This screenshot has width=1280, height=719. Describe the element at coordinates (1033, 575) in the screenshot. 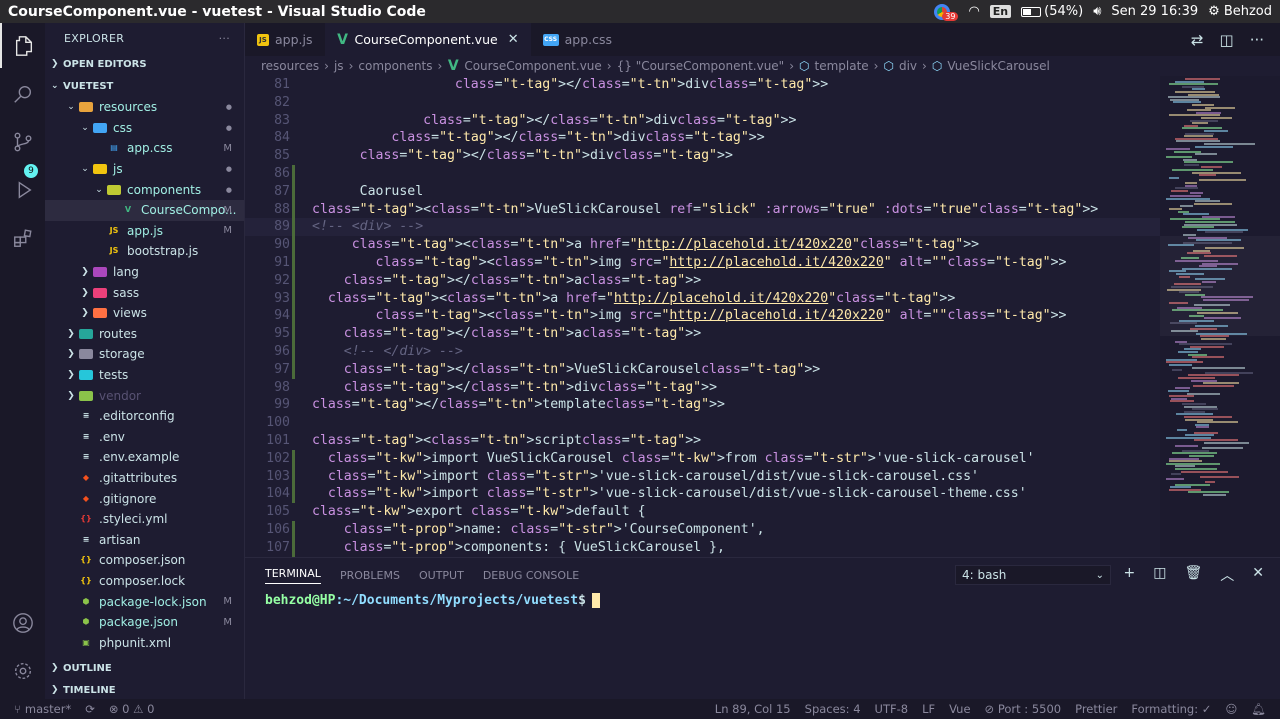

I see `terminal-select: 4: bash ⌄` at that location.